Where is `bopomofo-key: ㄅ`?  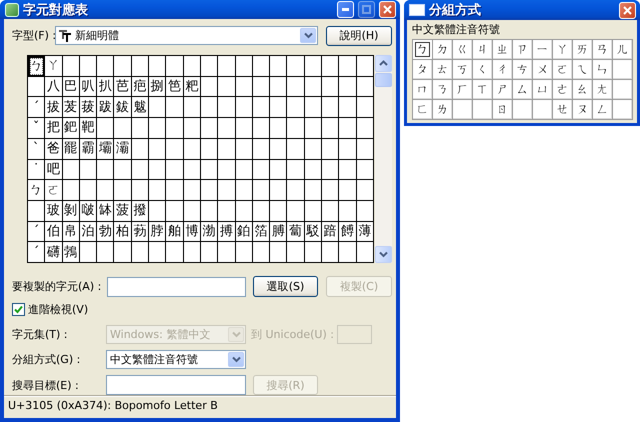
bopomofo-key: ㄅ is located at coordinates (423, 50).